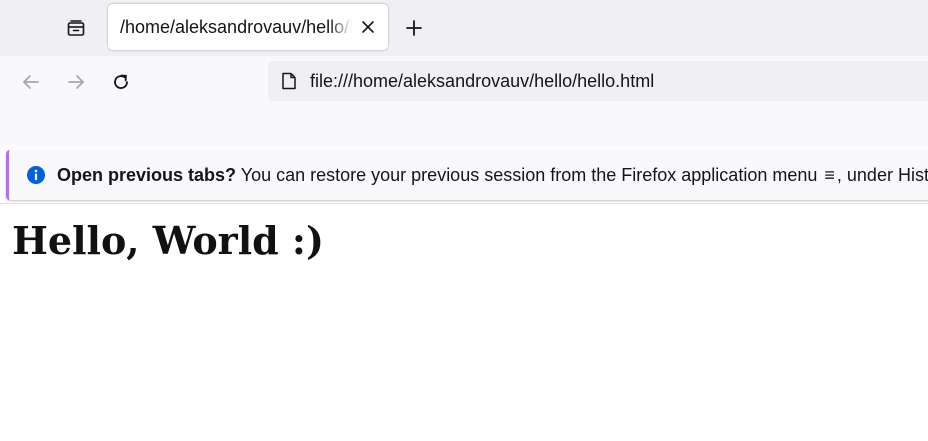  I want to click on notification-message-tail: , under History., so click(882, 174).